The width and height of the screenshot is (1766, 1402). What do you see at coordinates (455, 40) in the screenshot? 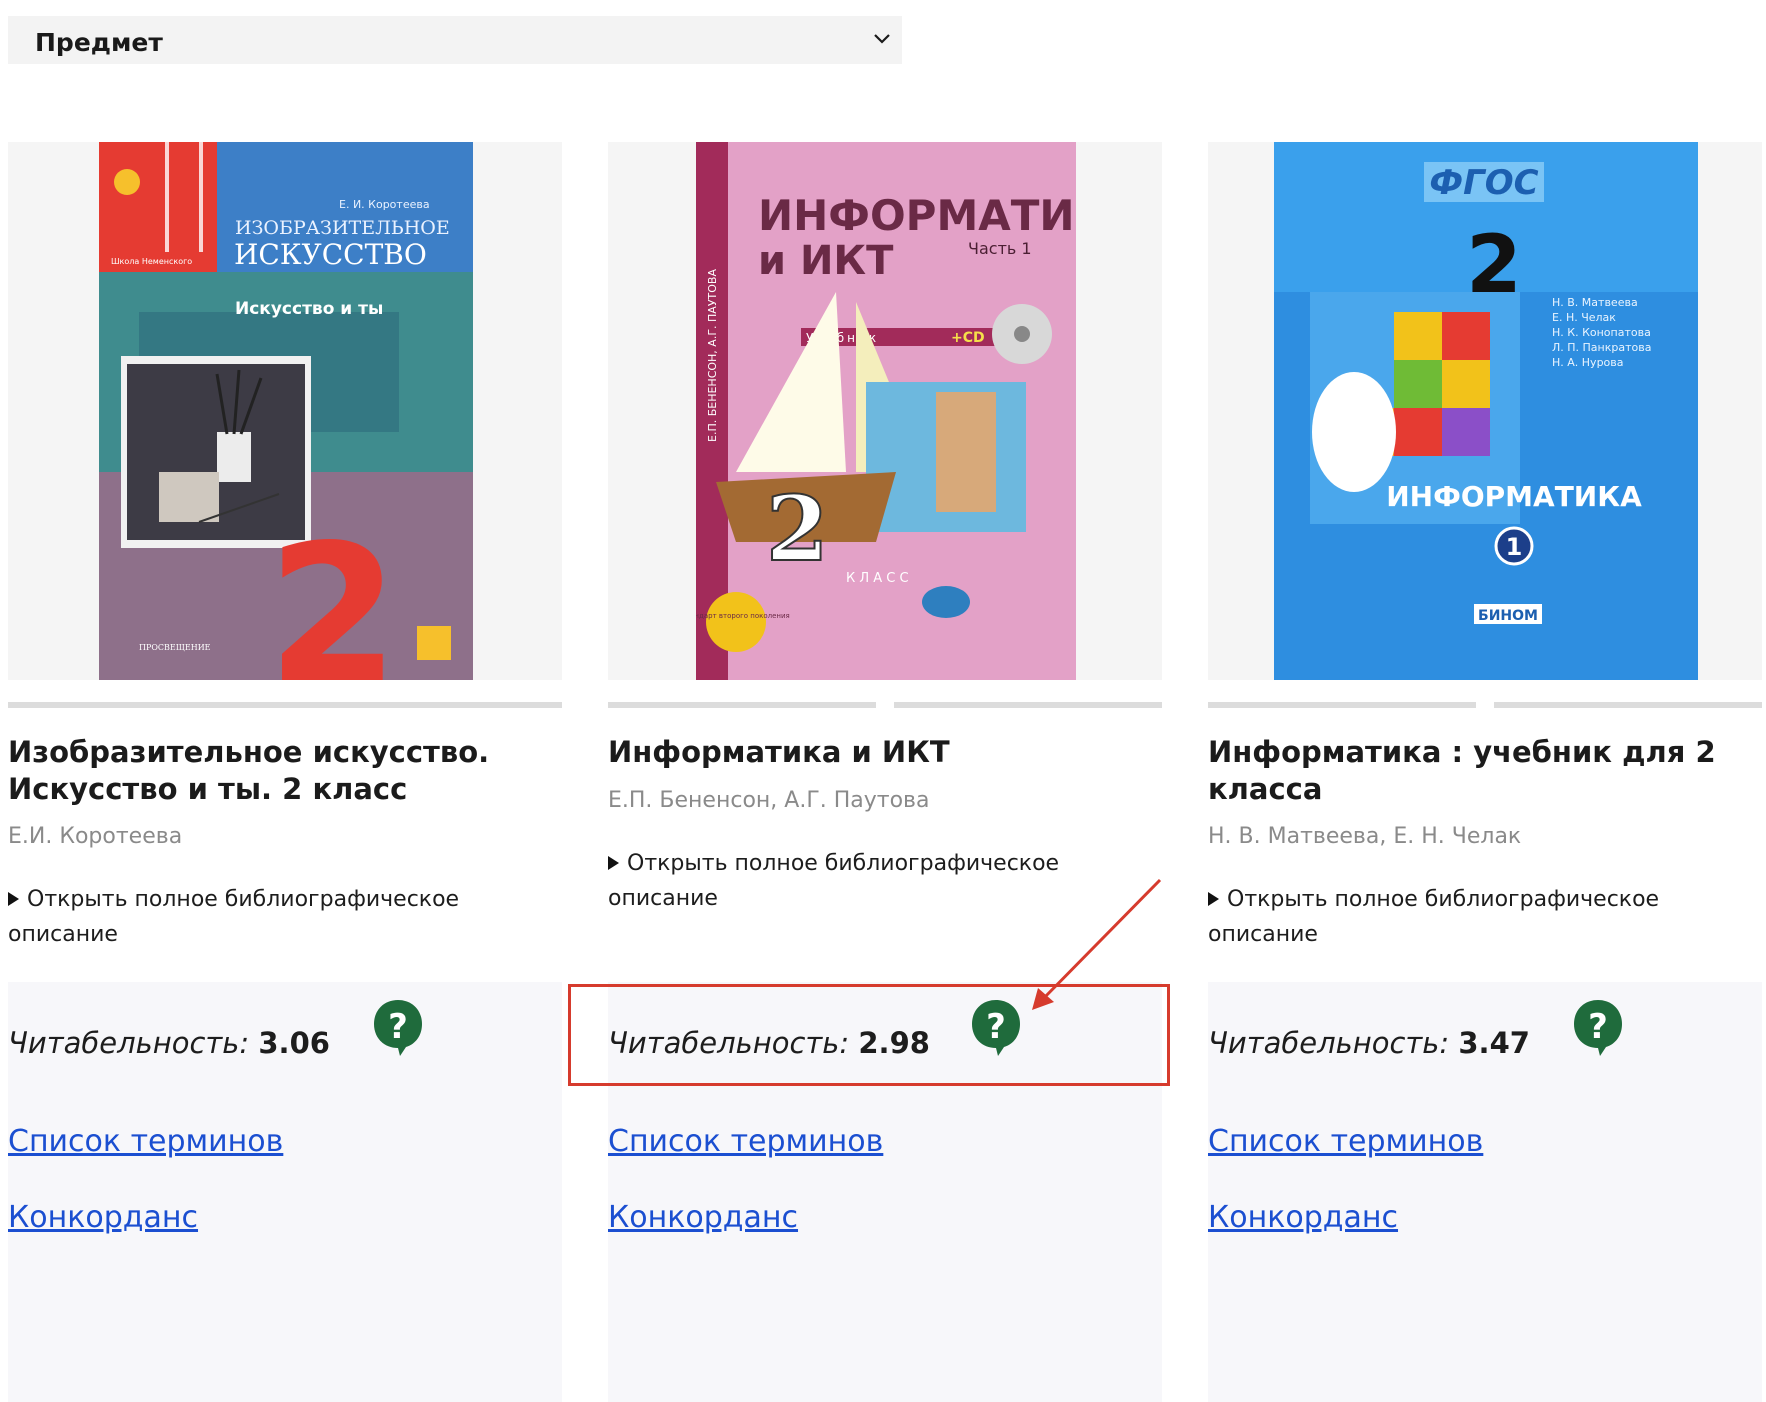
I see `subject-filter-select: Предмет` at bounding box center [455, 40].